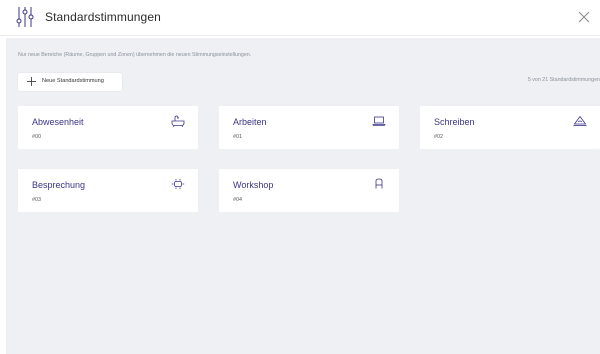 This screenshot has height=354, width=600. What do you see at coordinates (379, 121) in the screenshot?
I see `laptop-icon` at bounding box center [379, 121].